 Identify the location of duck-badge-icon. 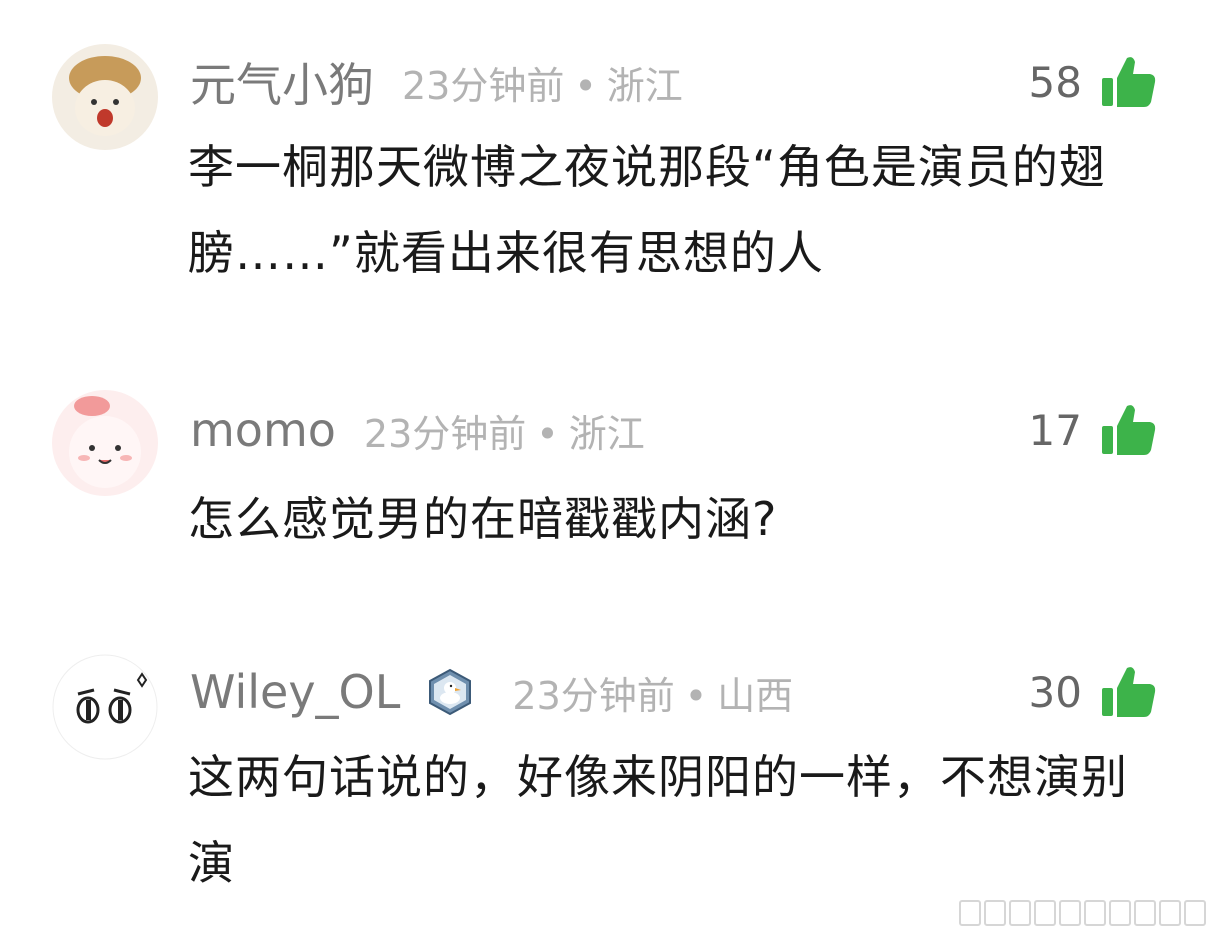
(450, 692).